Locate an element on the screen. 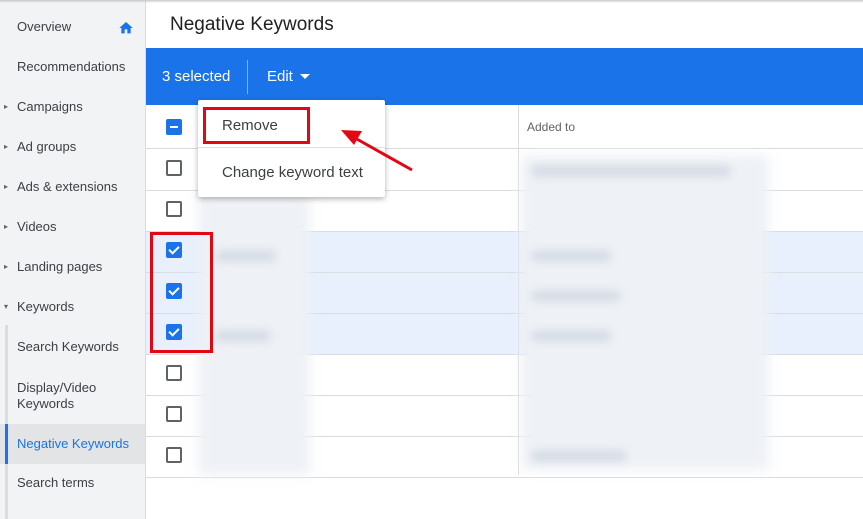  sidebar-item-search-terms: Search terms is located at coordinates (72, 483).